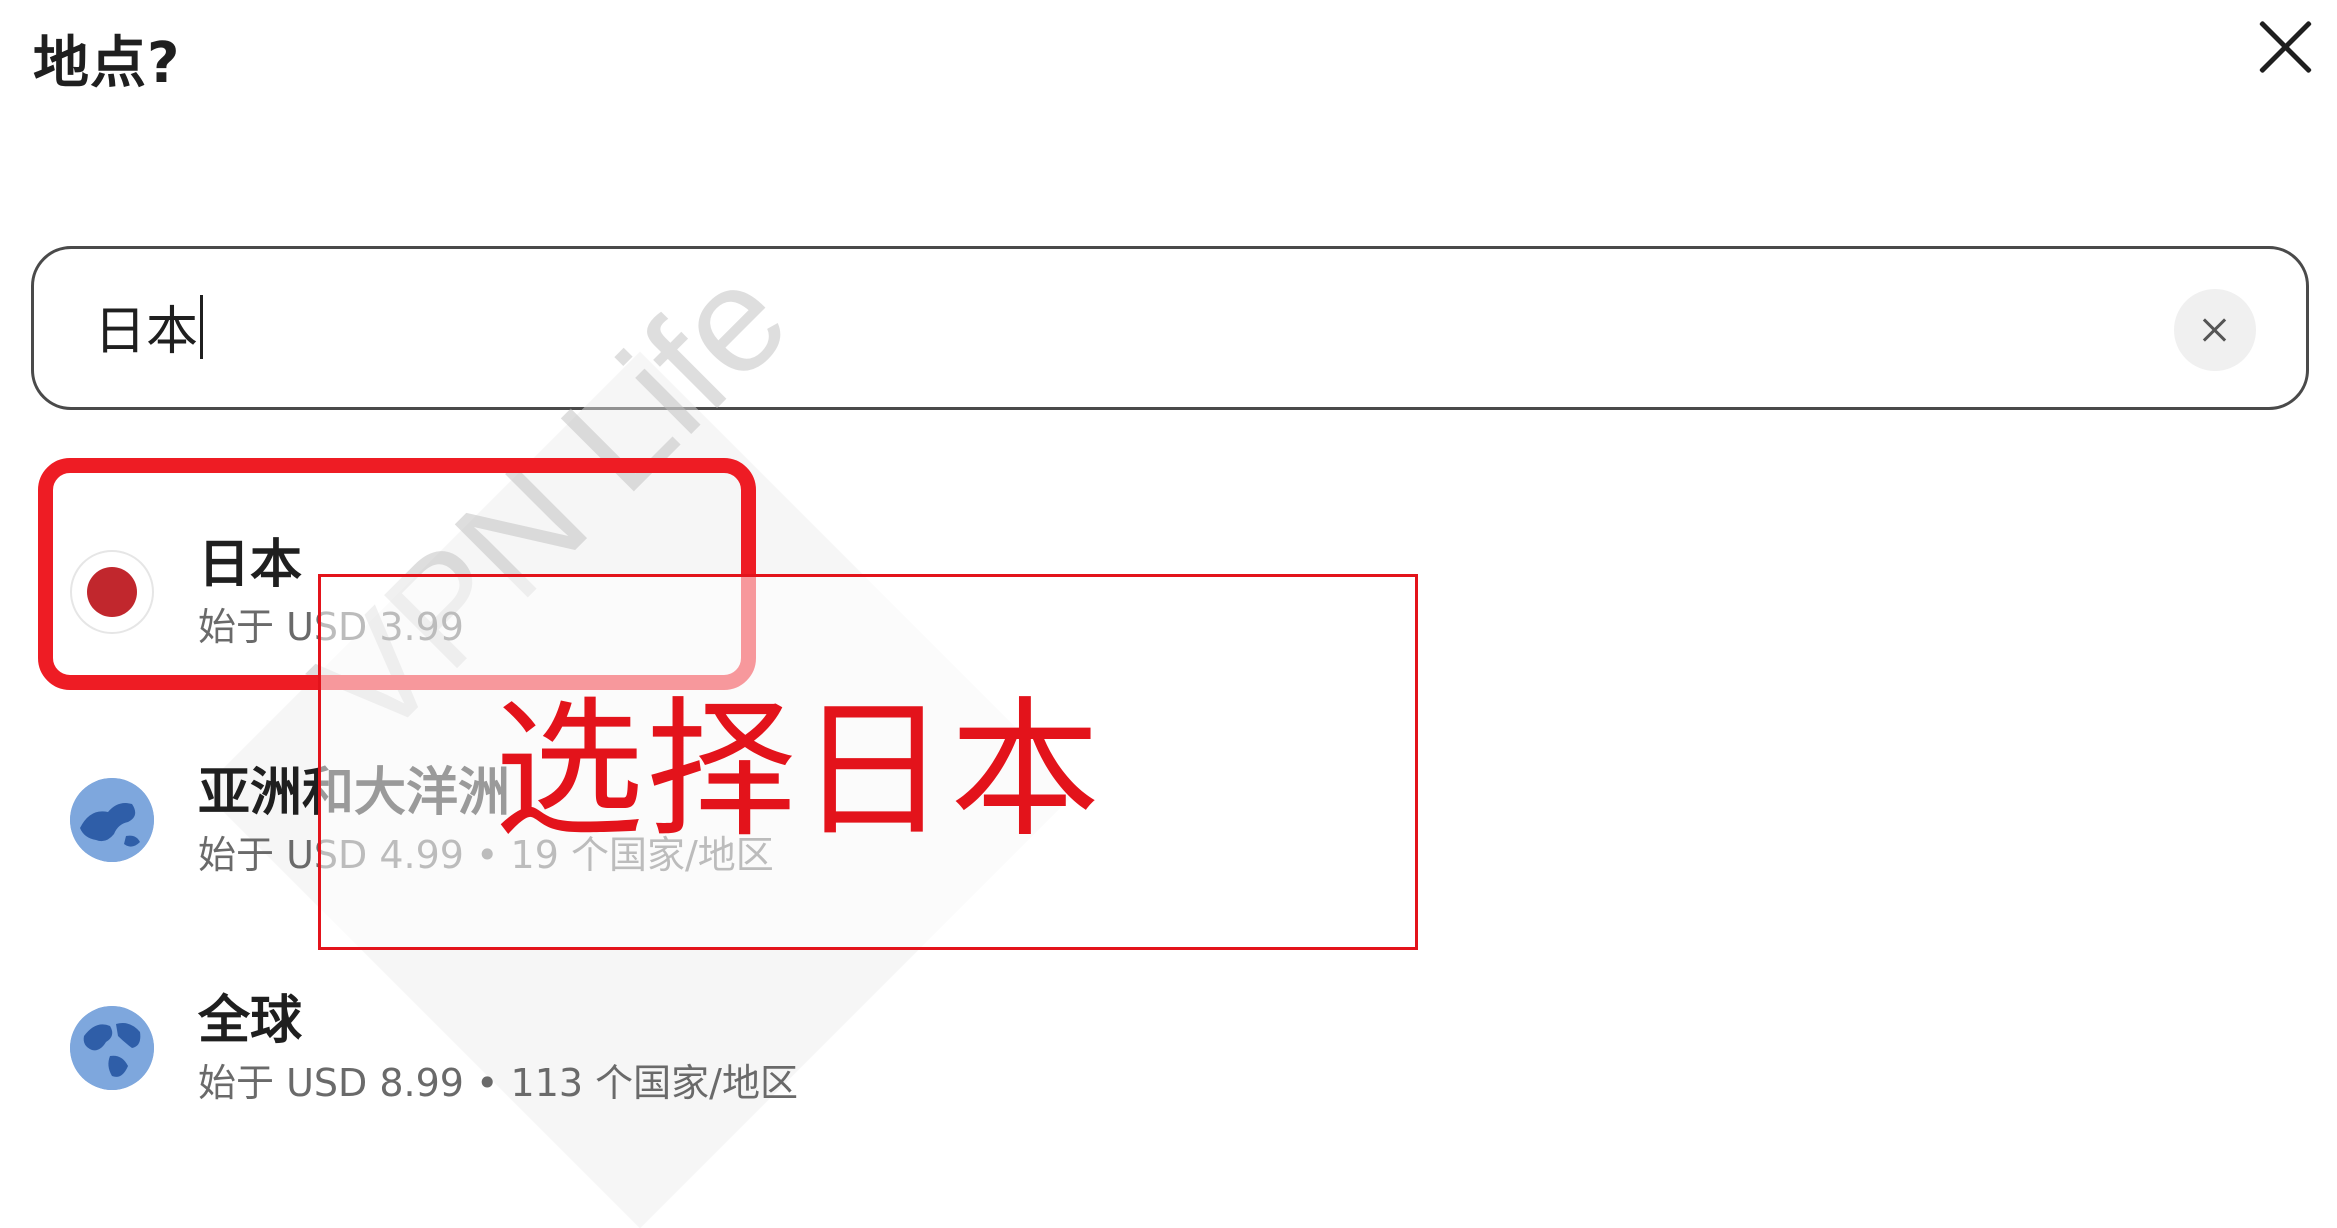 The height and width of the screenshot is (1228, 2337). Describe the element at coordinates (2215, 330) in the screenshot. I see `clear-search-button` at that location.